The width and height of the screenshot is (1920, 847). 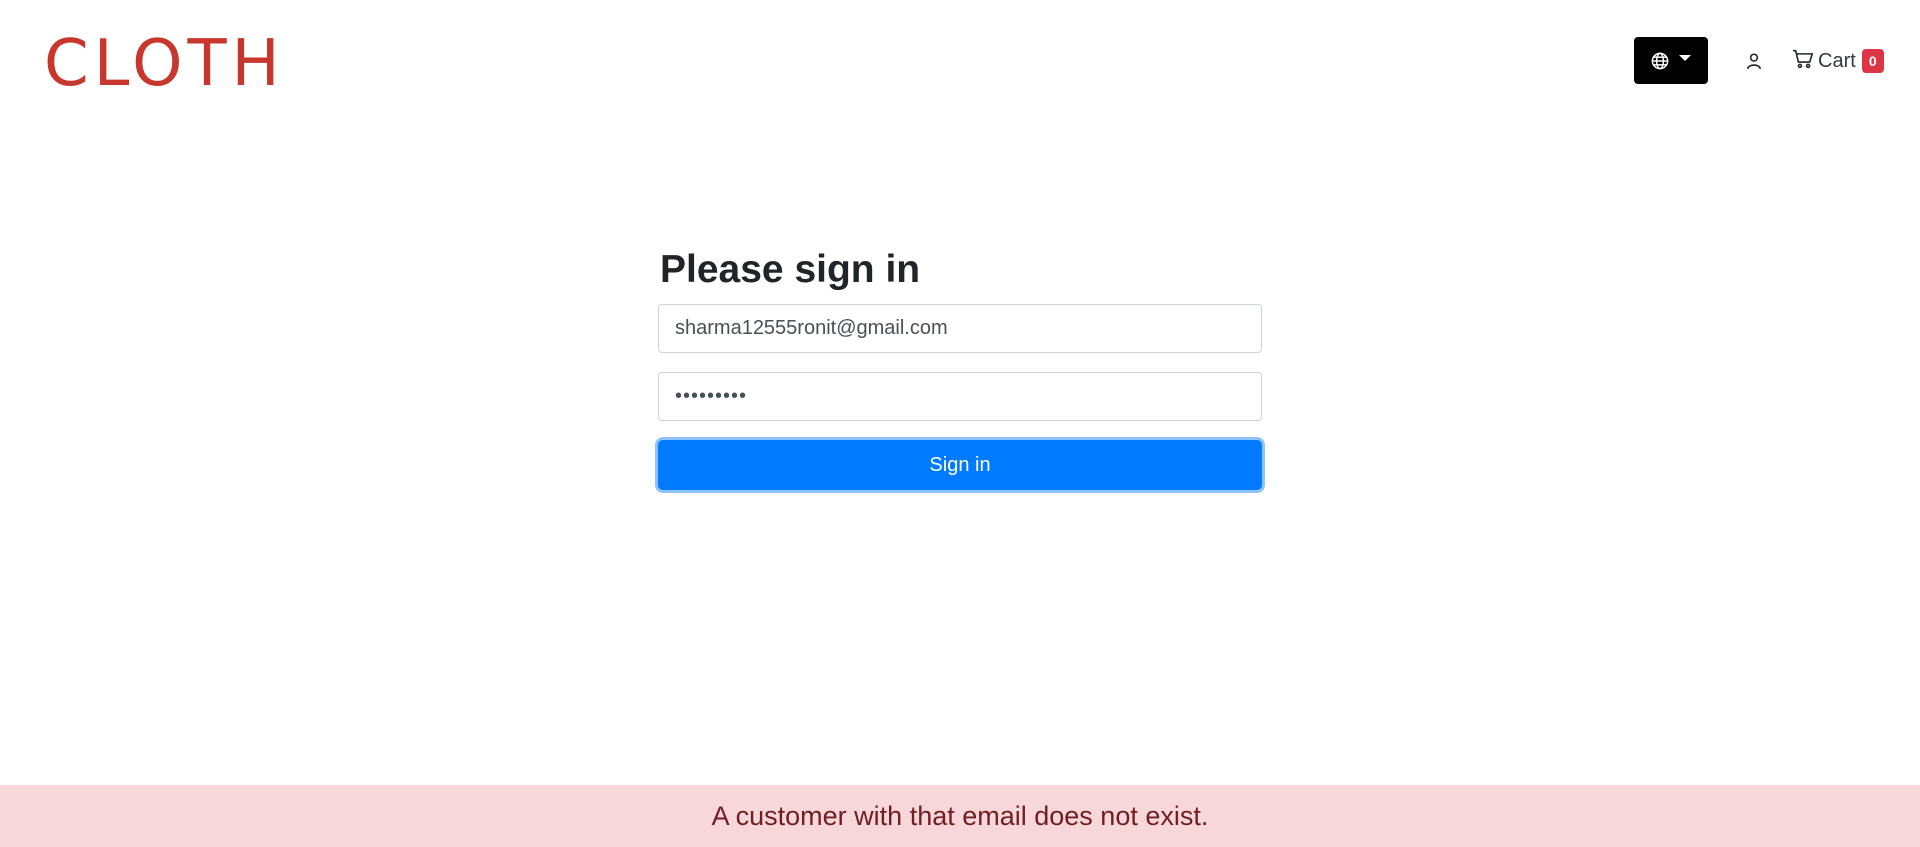 What do you see at coordinates (960, 396) in the screenshot?
I see `password-field: •••••••••` at bounding box center [960, 396].